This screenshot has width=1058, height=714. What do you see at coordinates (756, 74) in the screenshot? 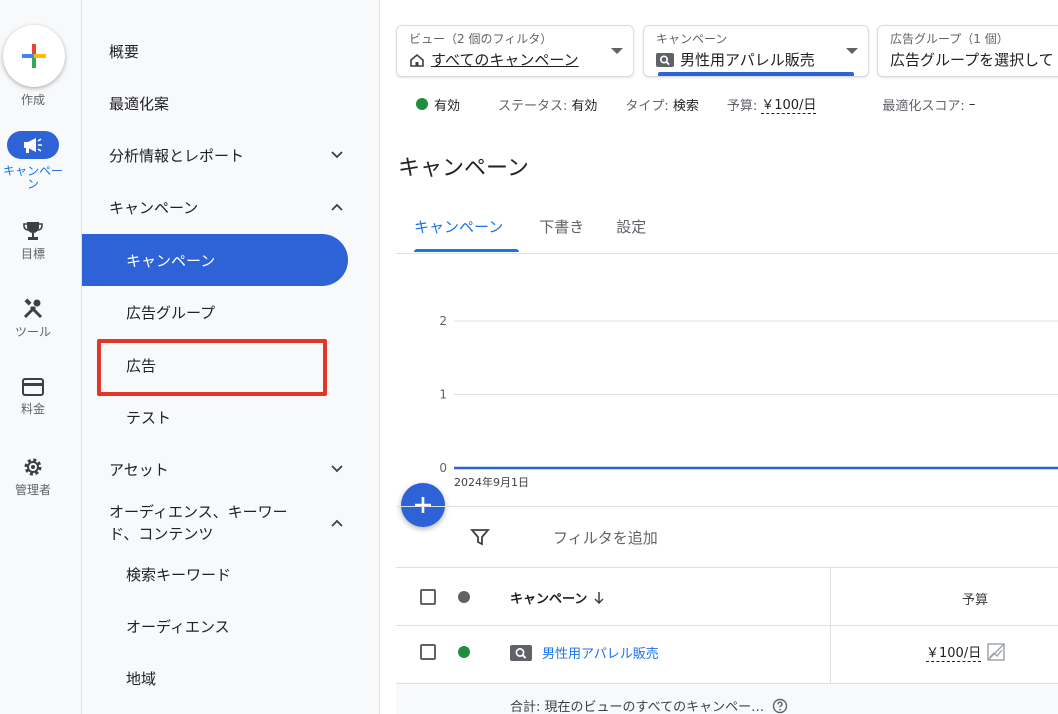
I see `picker-active-indicator` at bounding box center [756, 74].